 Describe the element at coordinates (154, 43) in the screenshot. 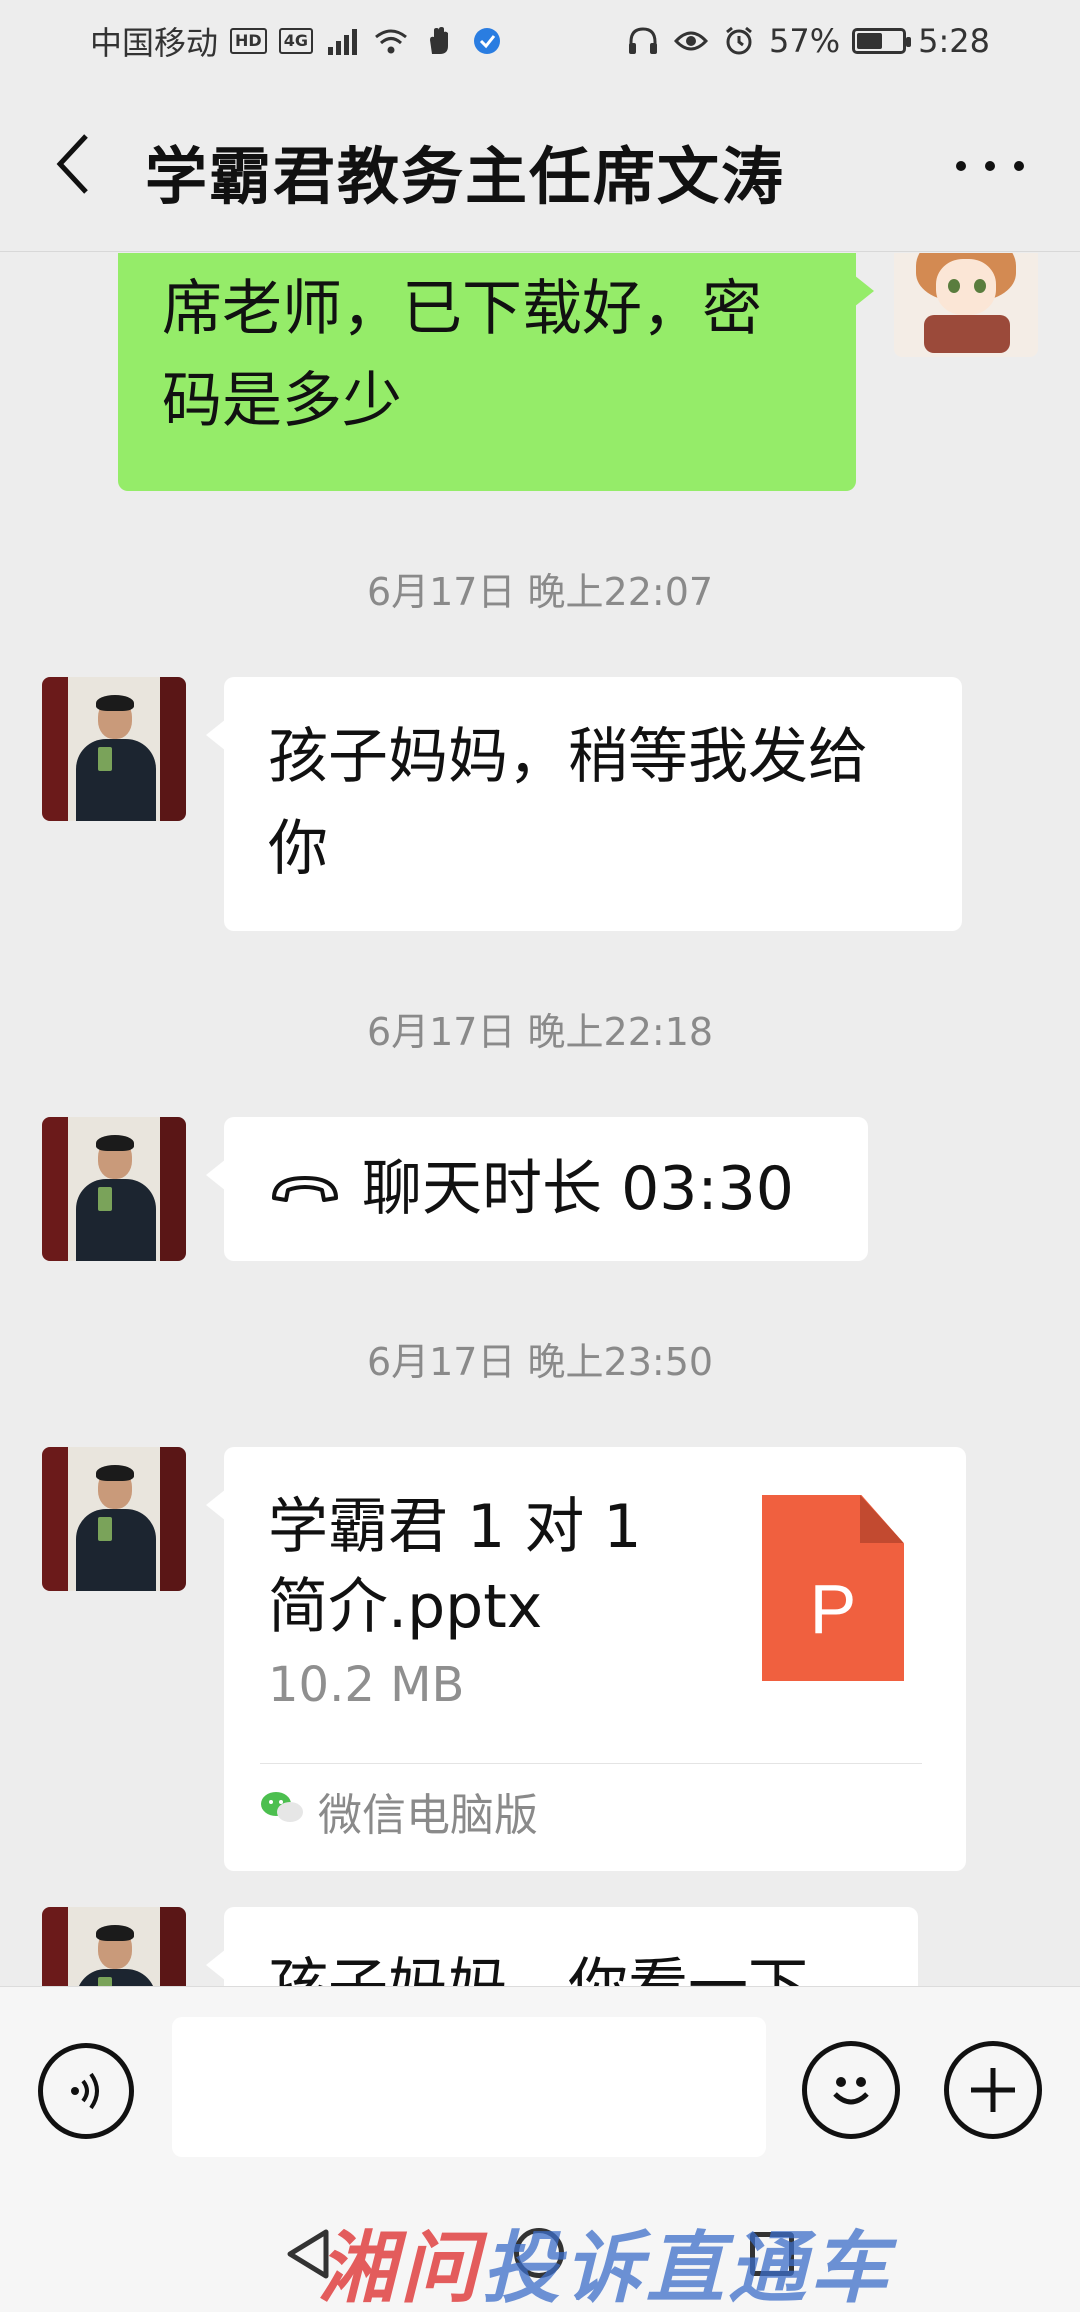

I see `carrier-label: 中国移动` at that location.